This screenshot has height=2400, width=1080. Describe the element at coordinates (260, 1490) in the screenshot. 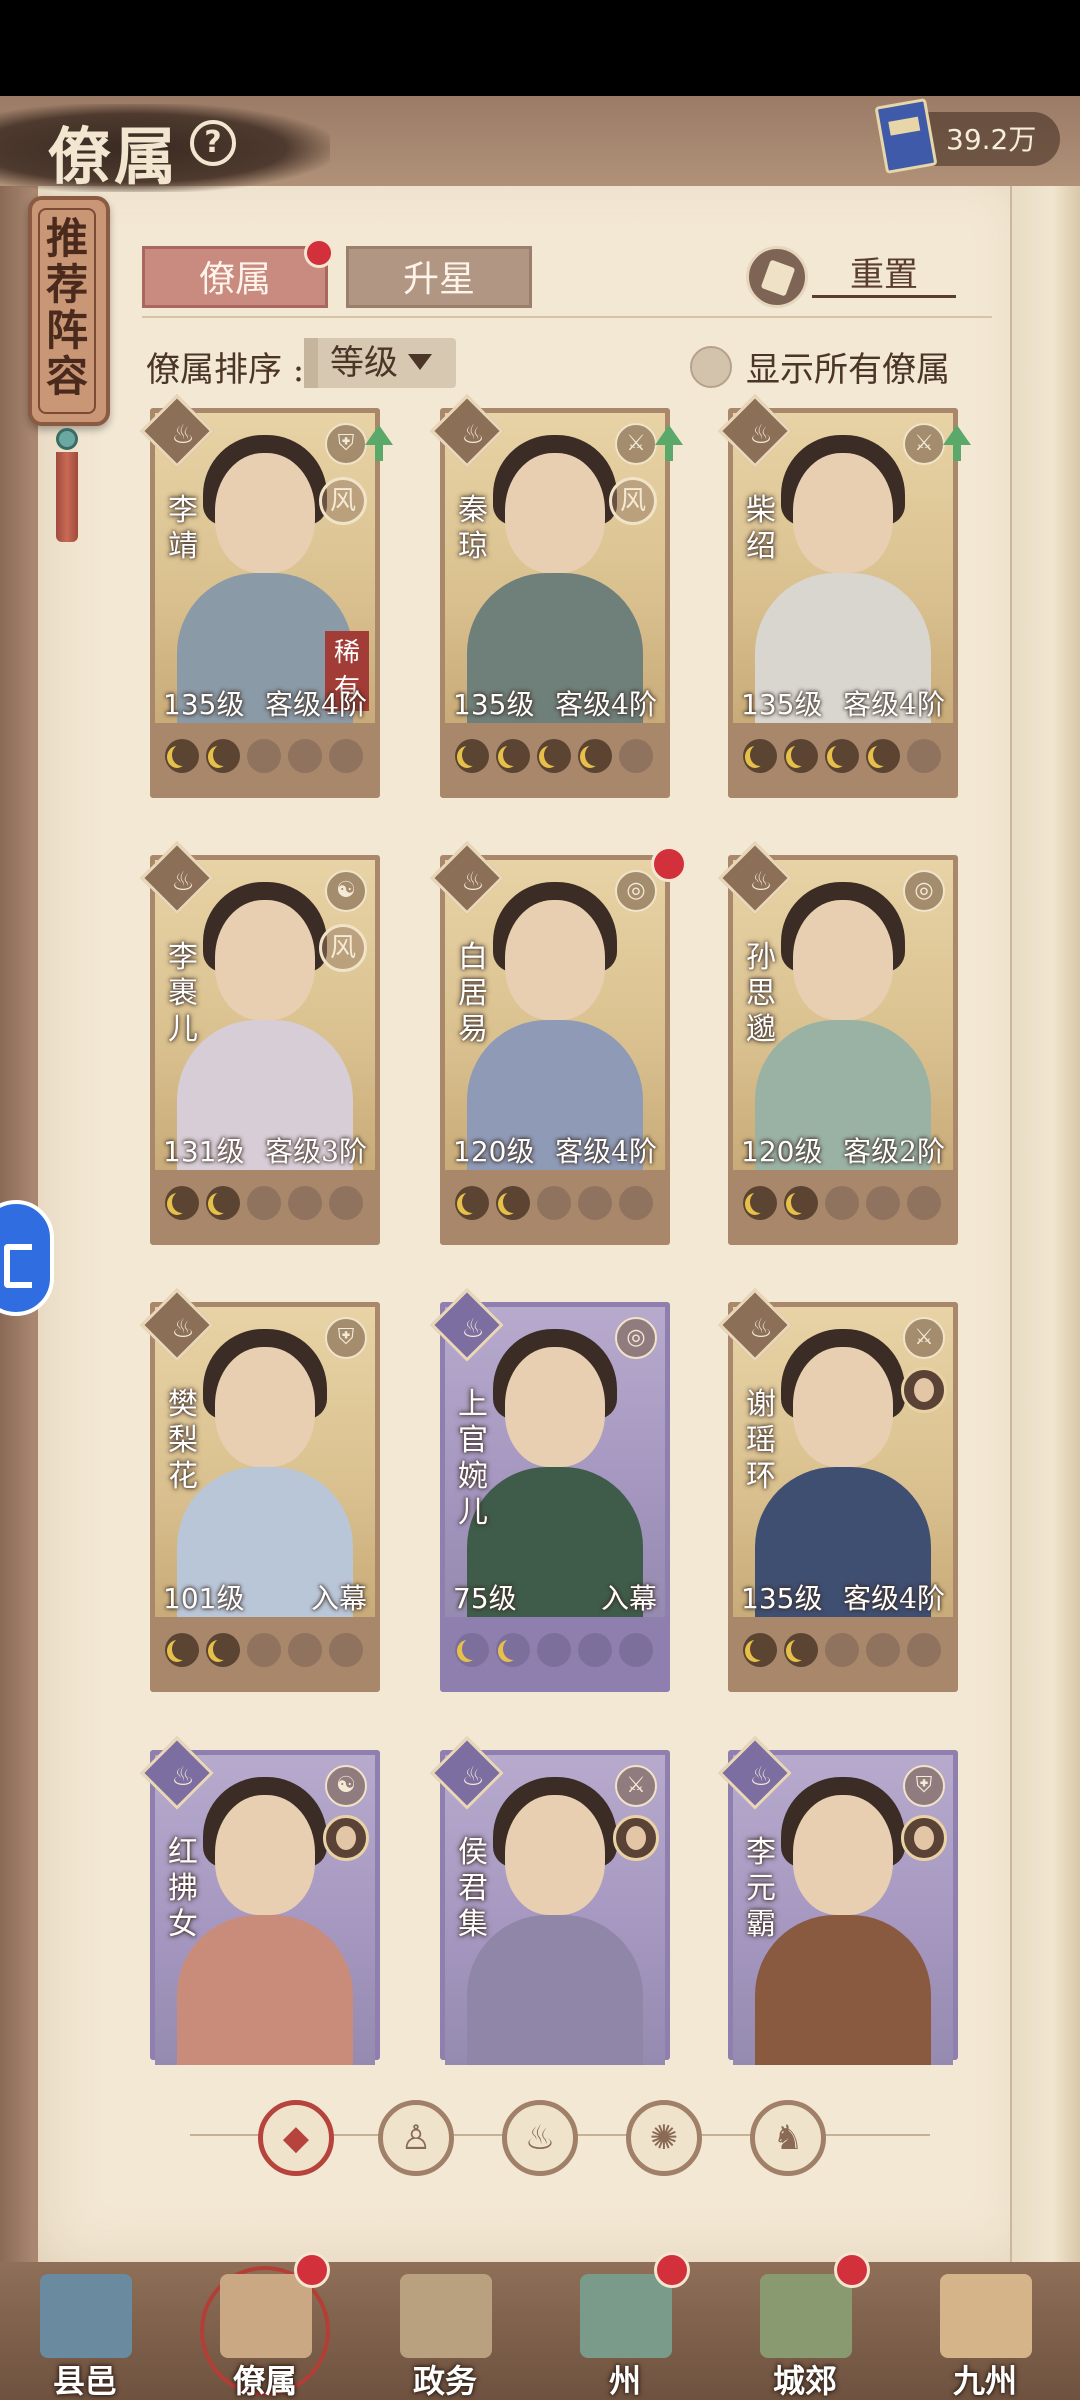

I see `subordinate-card: ♨ 樊梨花 ⛨ 101级 入幕` at that location.